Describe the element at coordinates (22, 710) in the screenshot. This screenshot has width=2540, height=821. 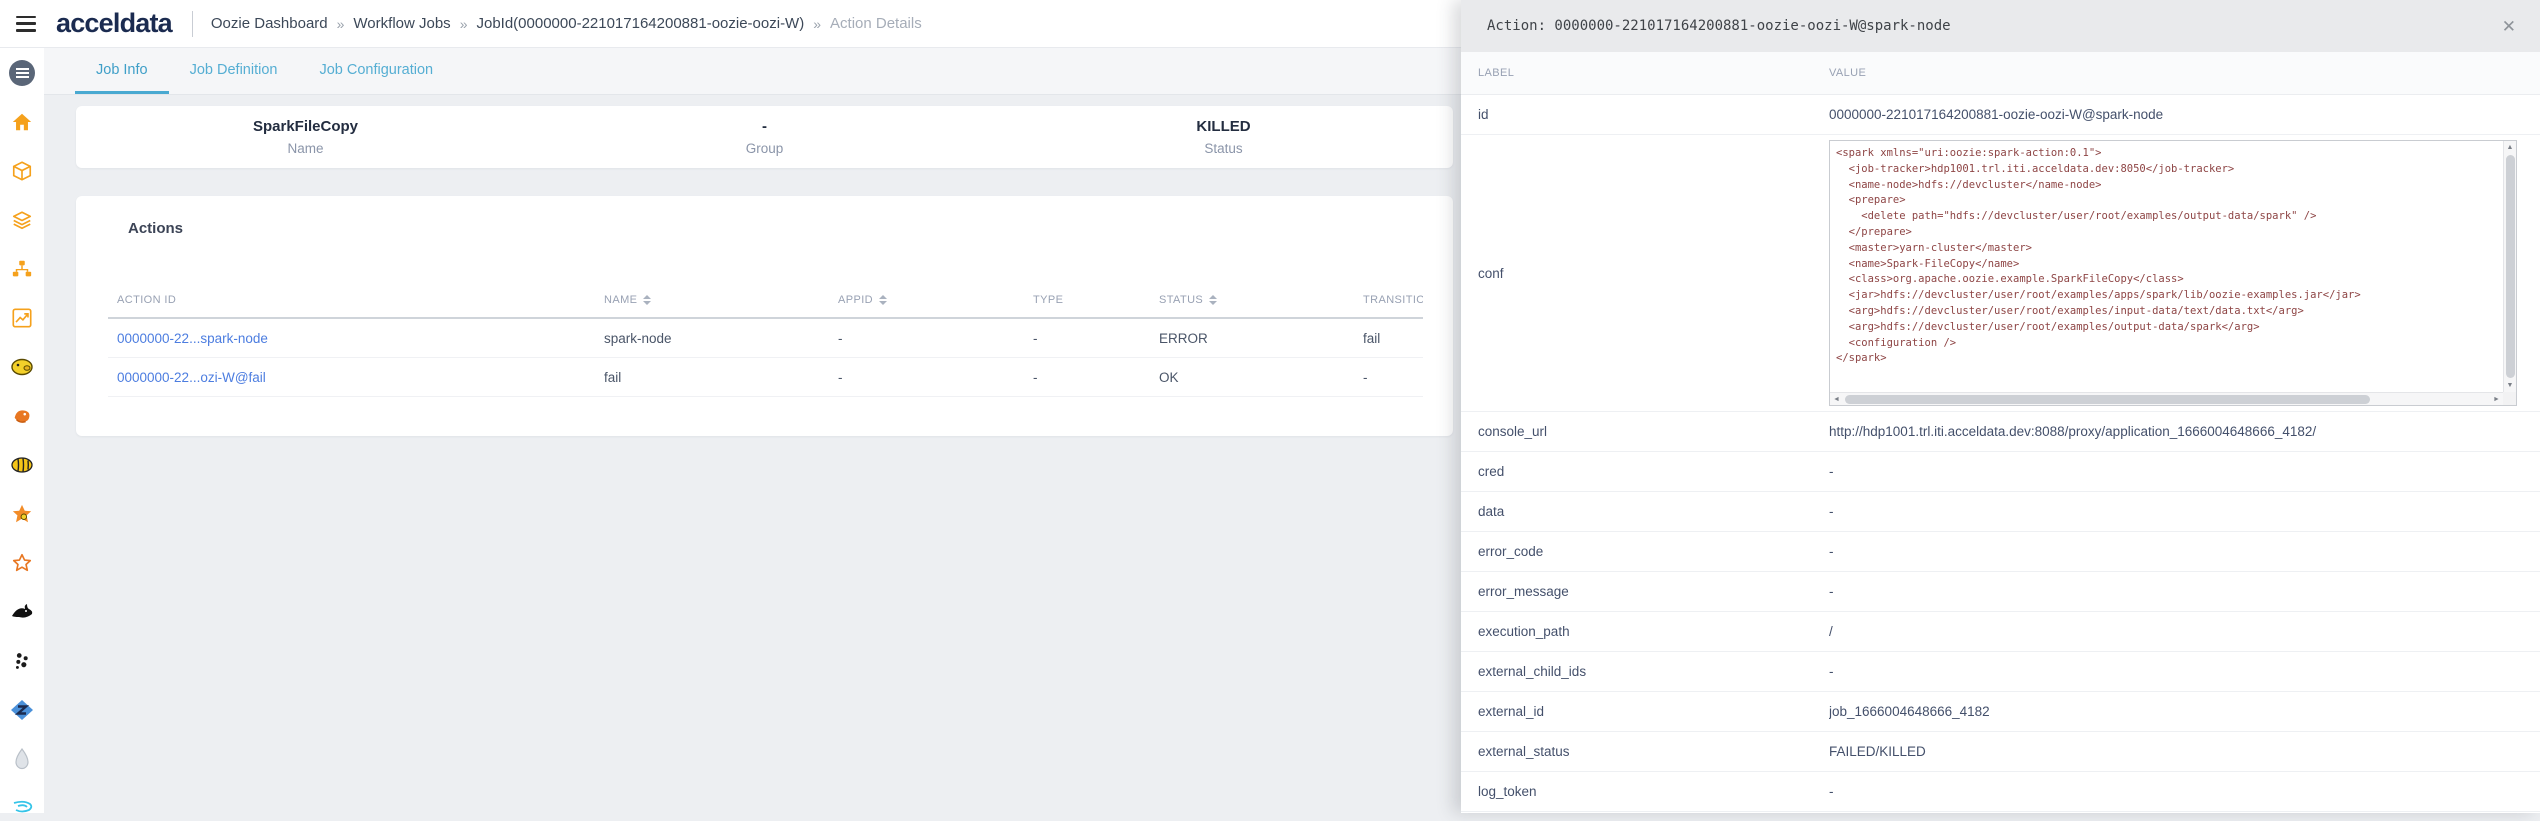
I see `zeppelin-icon` at that location.